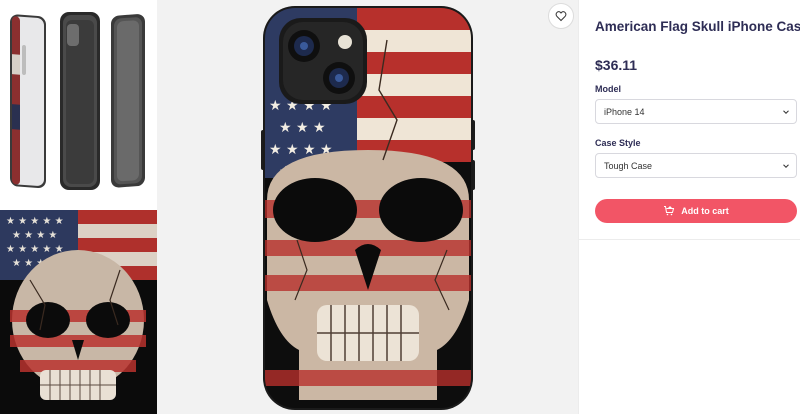 Image resolution: width=800 pixels, height=414 pixels. Describe the element at coordinates (689, 239) in the screenshot. I see `panel-divider` at that location.